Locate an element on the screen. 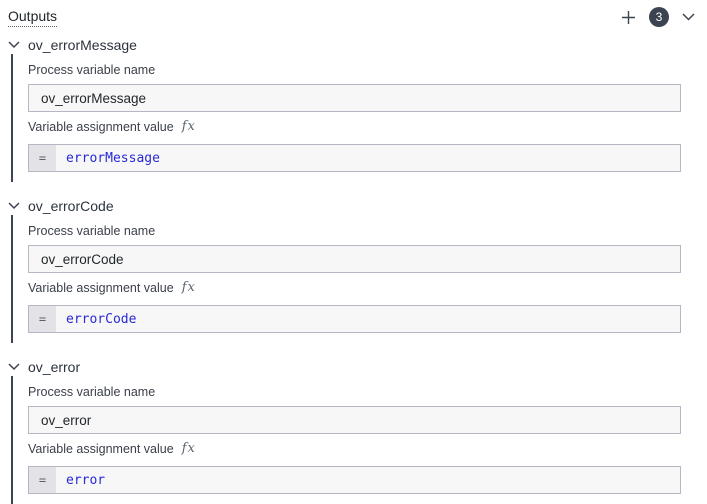 The image size is (707, 504). section-header-ov-errorCode: ov_errorCode is located at coordinates (357, 206).